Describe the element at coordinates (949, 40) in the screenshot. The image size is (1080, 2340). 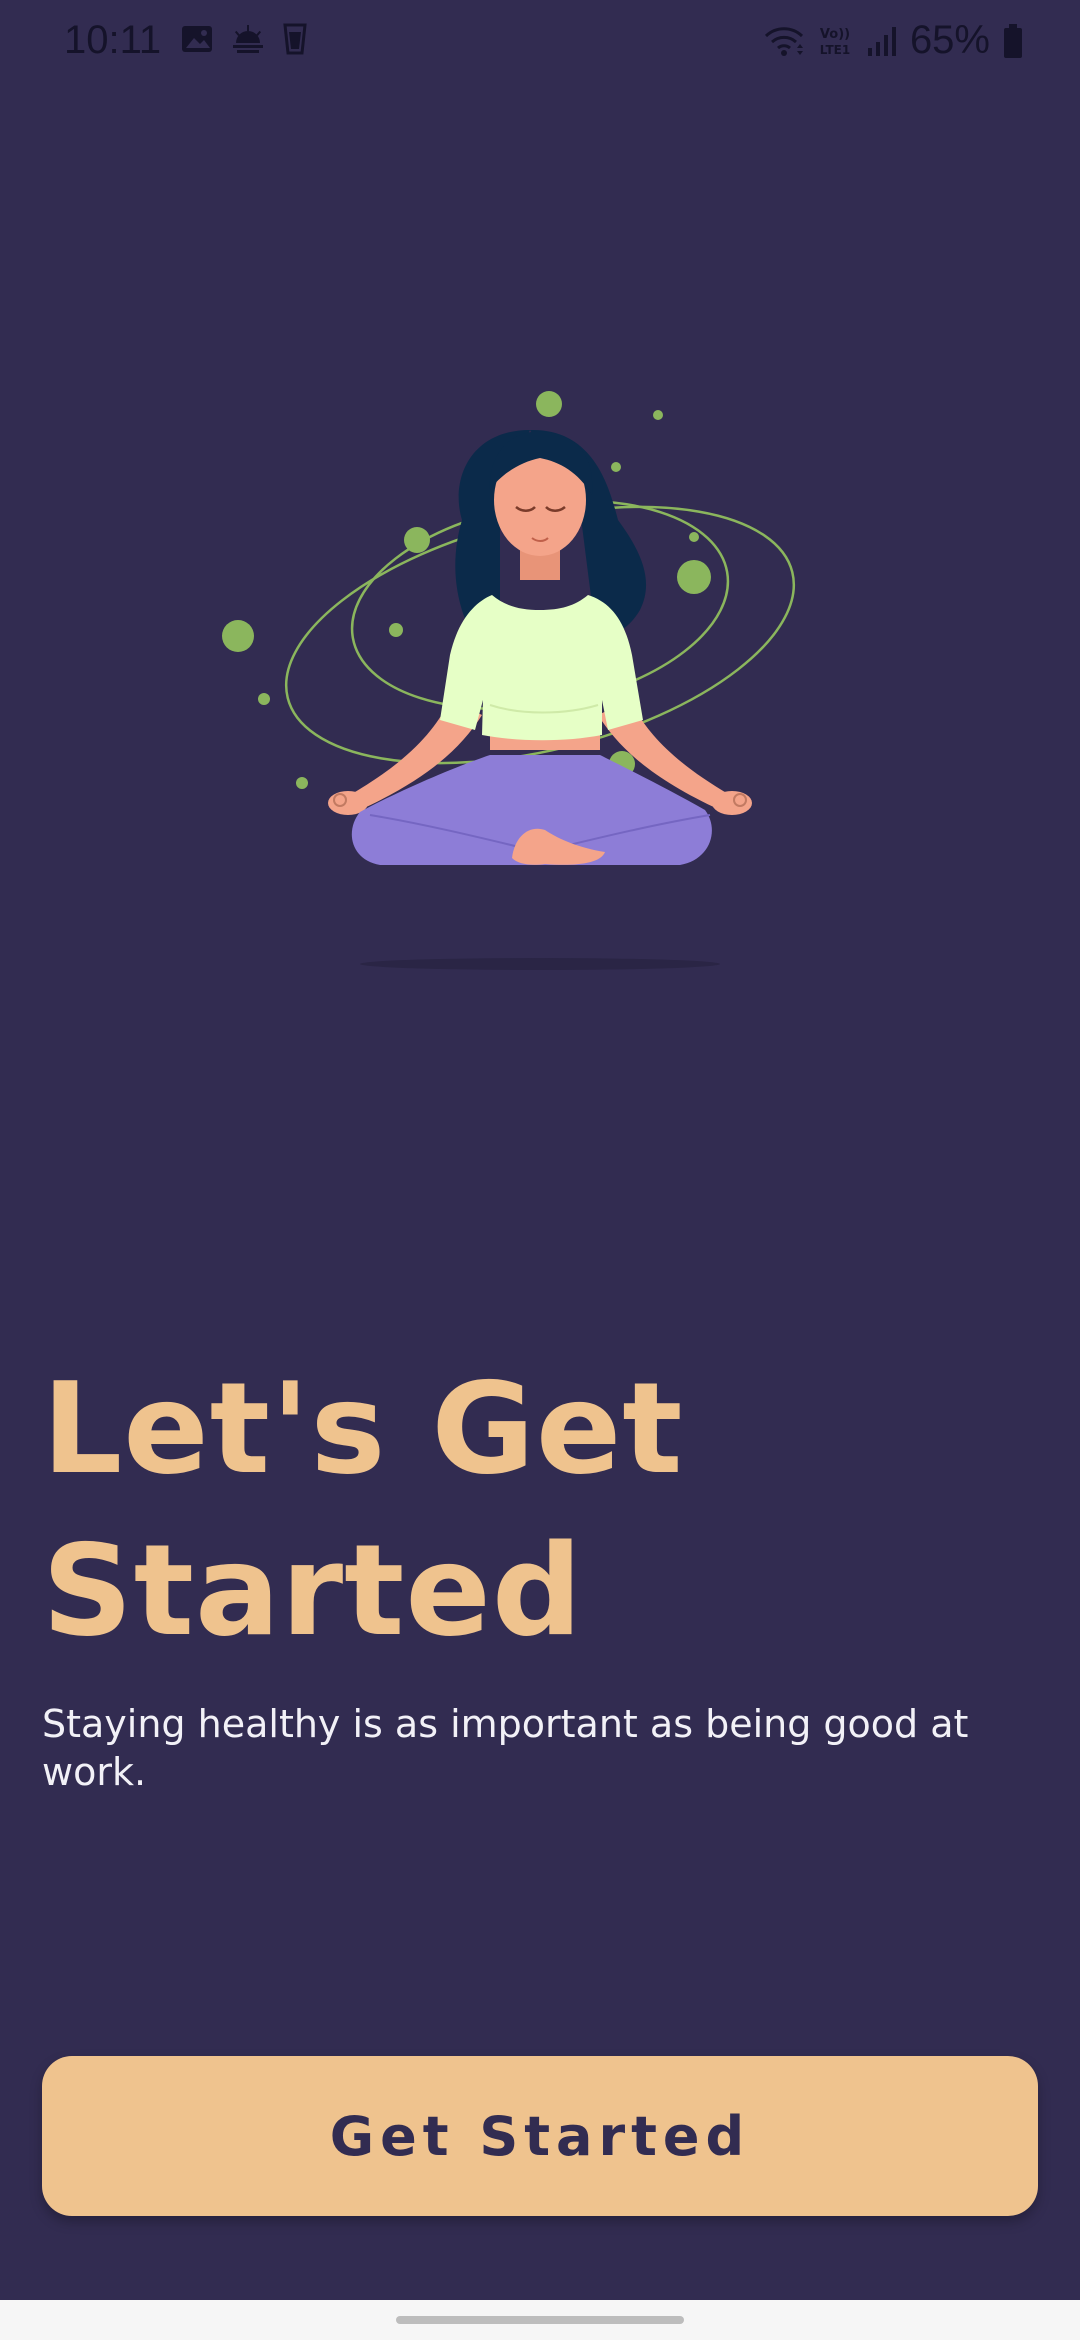
I see `battery-percentage: 65%` at that location.